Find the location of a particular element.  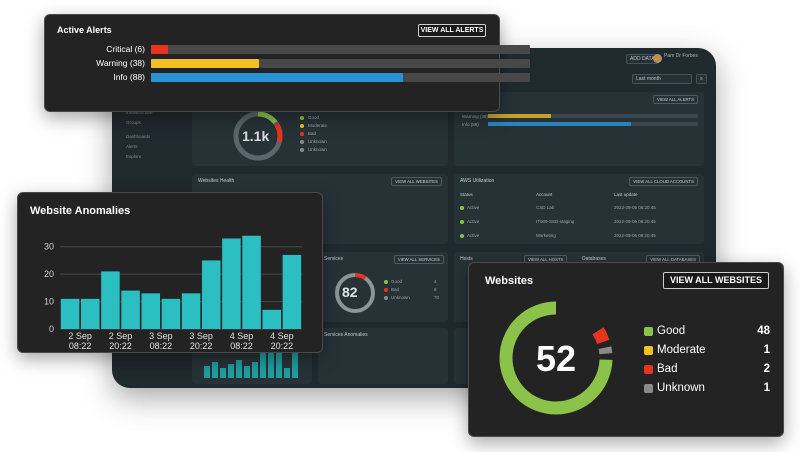

bg-aws-header: Status is located at coordinates (466, 194).